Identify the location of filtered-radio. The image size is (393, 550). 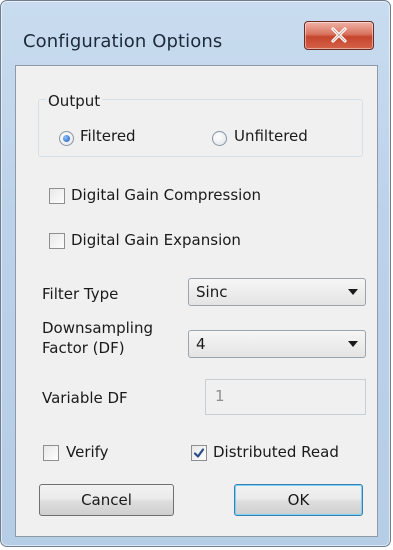
(66, 138).